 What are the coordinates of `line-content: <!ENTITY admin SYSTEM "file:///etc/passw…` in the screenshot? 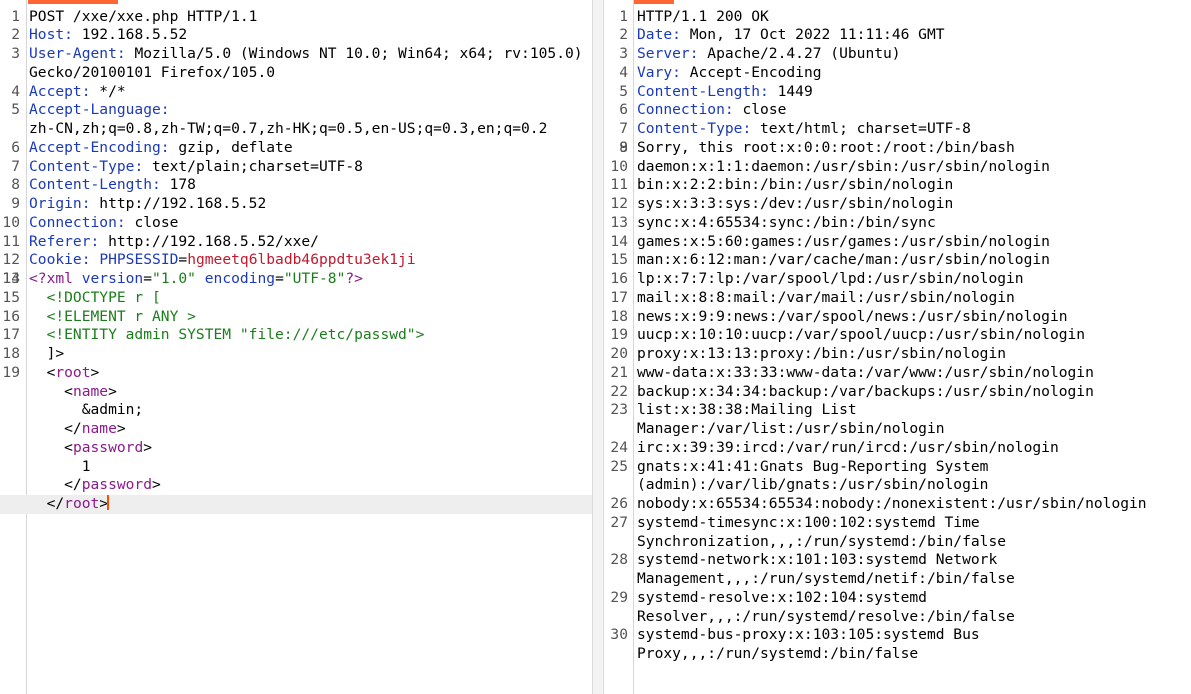 It's located at (310, 335).